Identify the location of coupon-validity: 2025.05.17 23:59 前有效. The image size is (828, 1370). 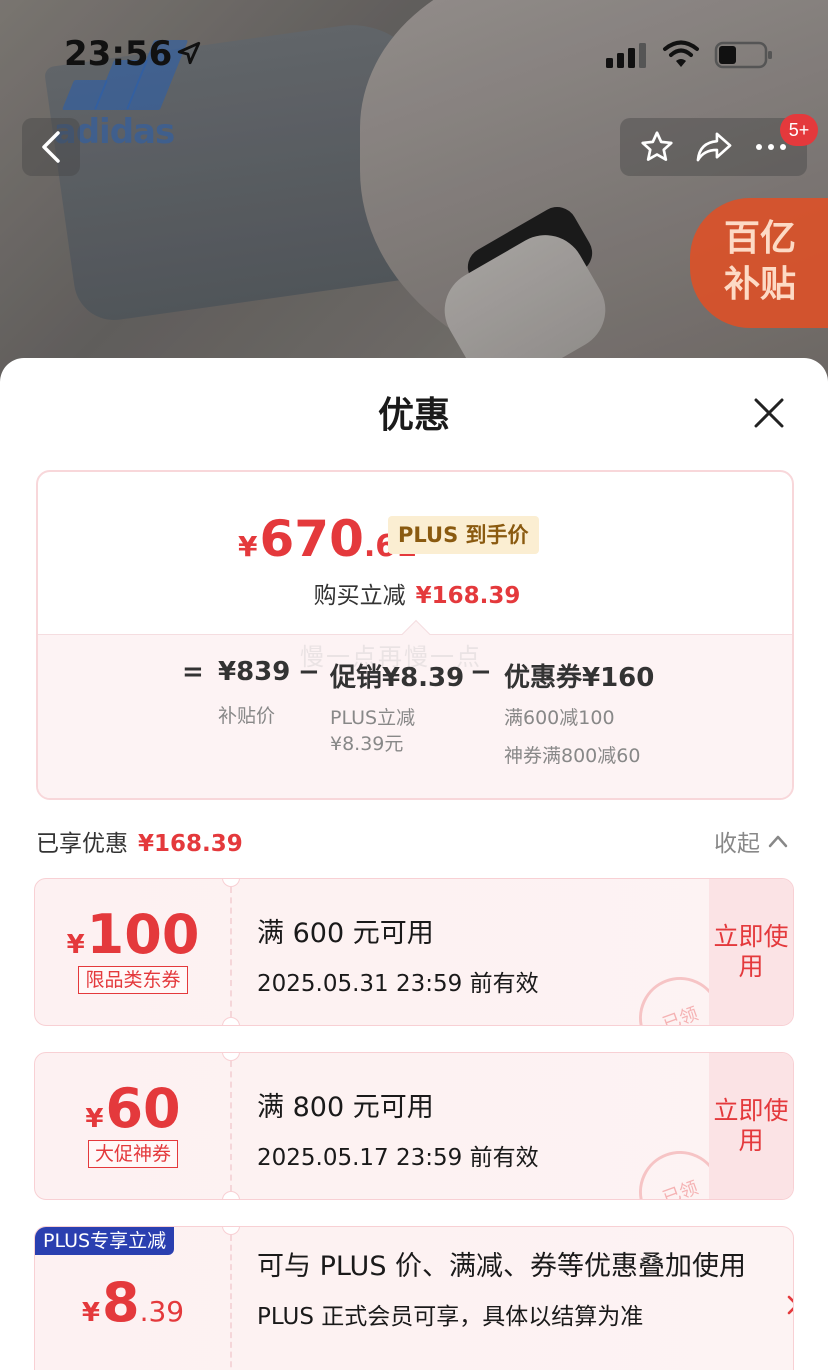
(398, 1158).